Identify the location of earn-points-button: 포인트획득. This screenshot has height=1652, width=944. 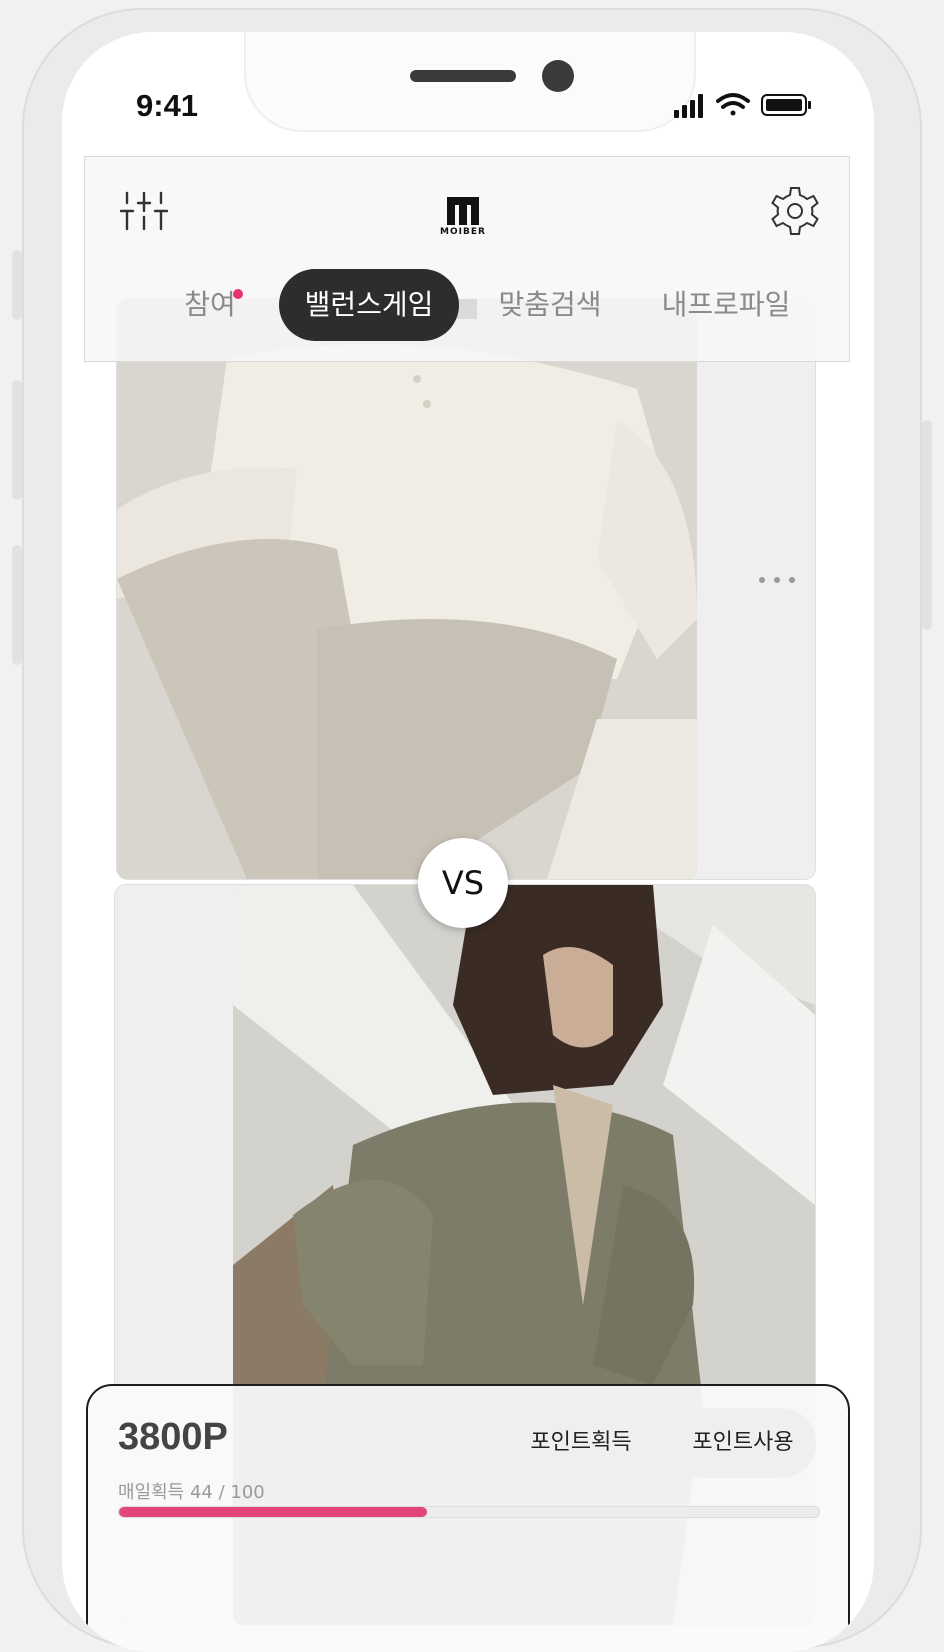
(581, 1443).